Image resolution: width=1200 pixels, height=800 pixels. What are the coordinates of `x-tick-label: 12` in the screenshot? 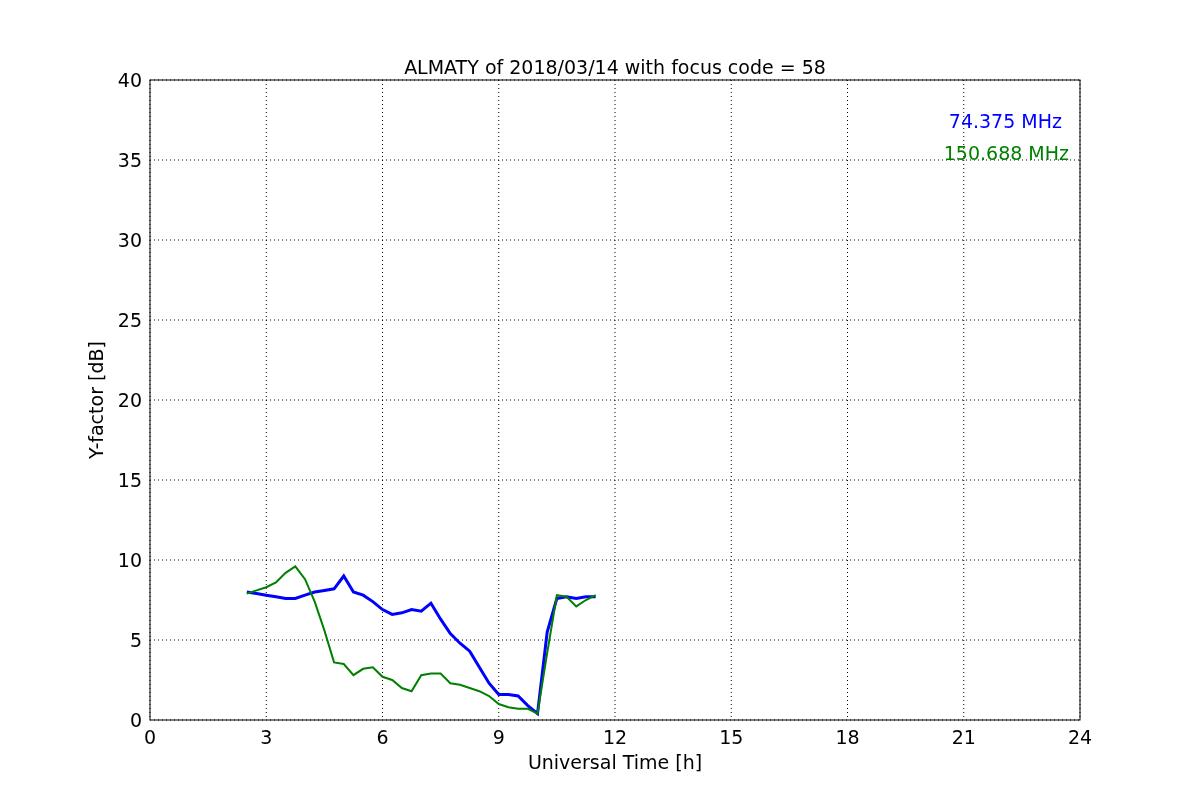 It's located at (615, 737).